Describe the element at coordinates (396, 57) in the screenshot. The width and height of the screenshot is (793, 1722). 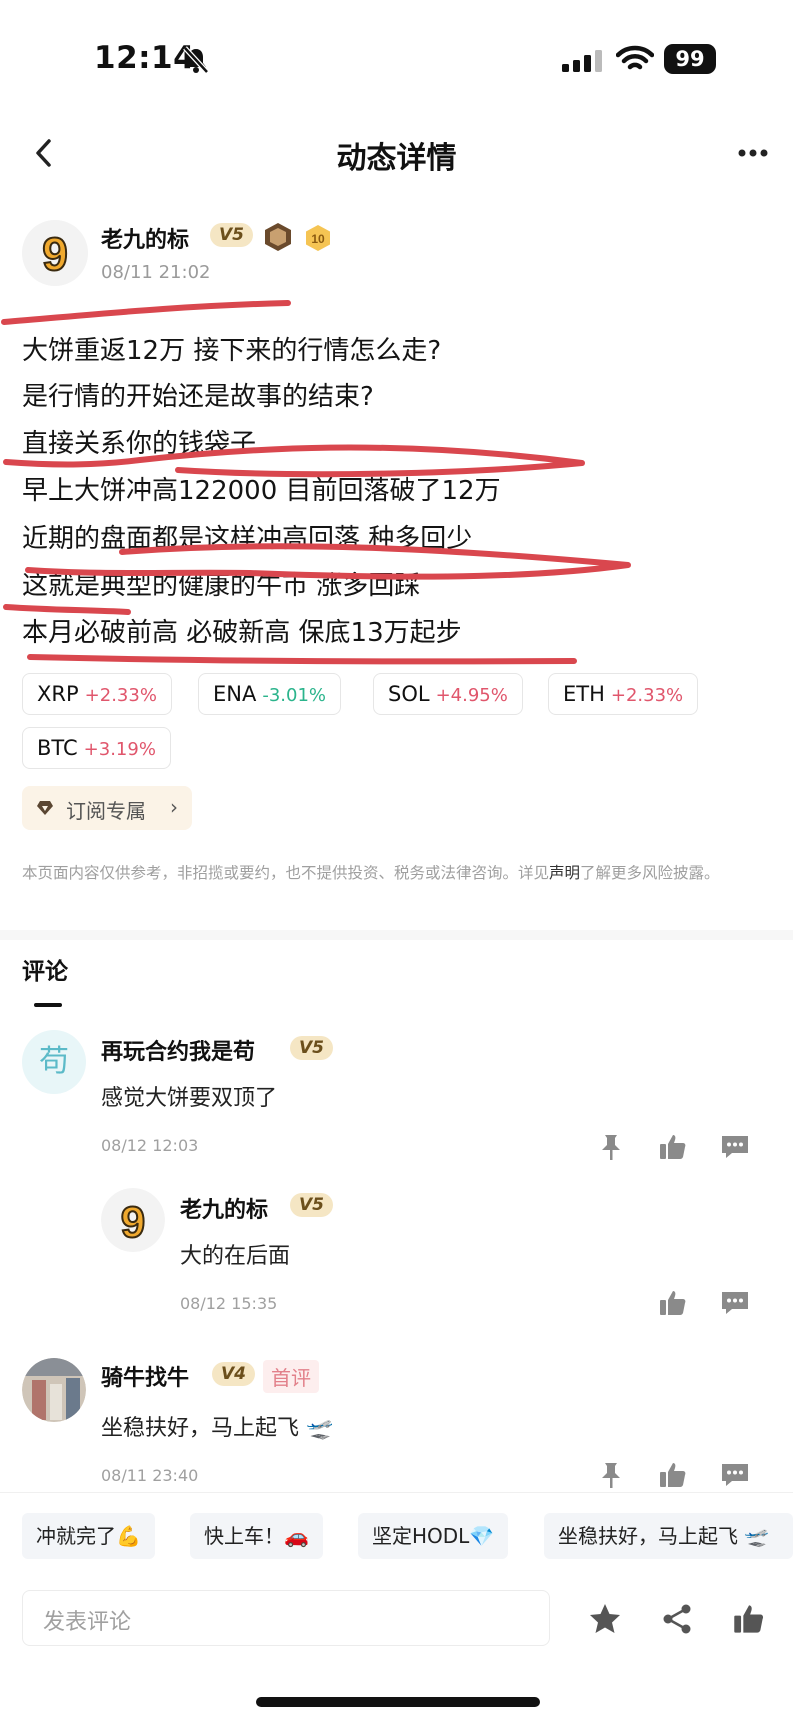
I see `status-bar: 12:14 99` at that location.